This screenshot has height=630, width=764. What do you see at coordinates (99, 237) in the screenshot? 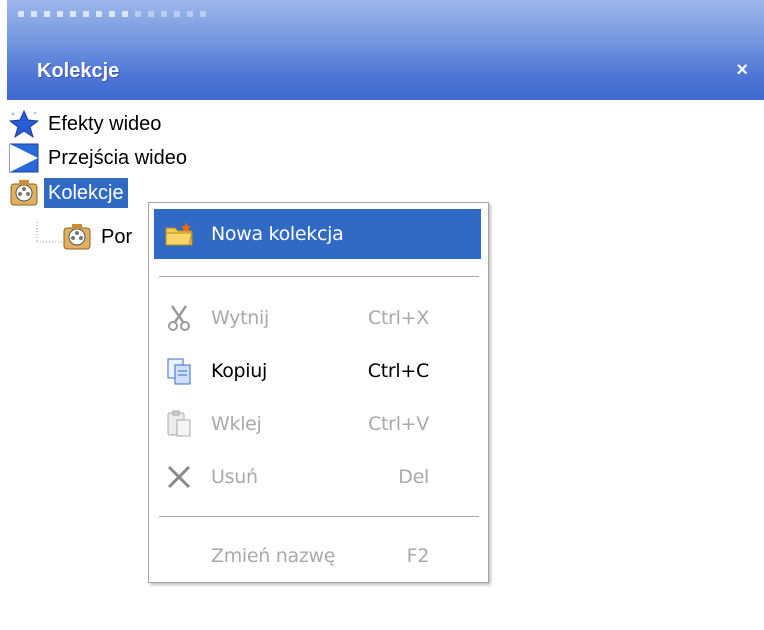
I see `tree-item-por: Por` at bounding box center [99, 237].